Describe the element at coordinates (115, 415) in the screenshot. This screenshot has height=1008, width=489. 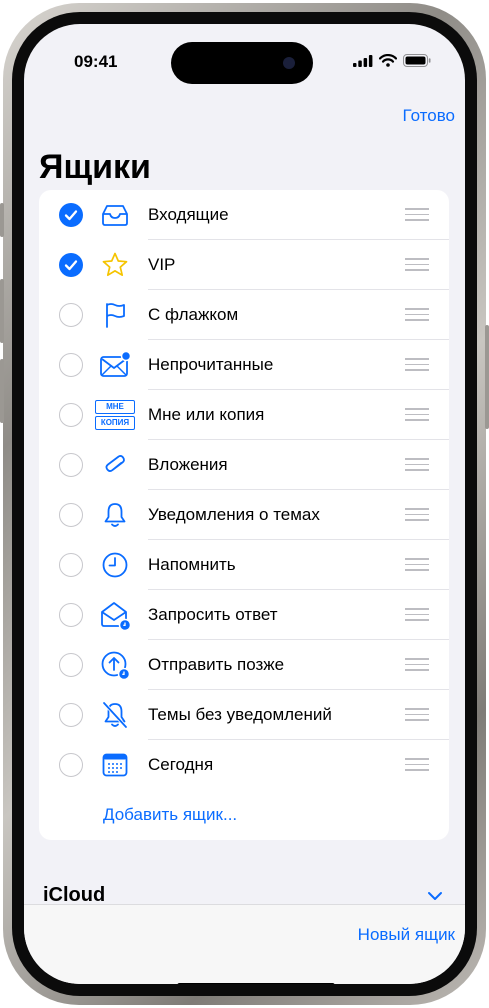
I see `to-cc-icon: МНЕ КОПИЯ` at that location.